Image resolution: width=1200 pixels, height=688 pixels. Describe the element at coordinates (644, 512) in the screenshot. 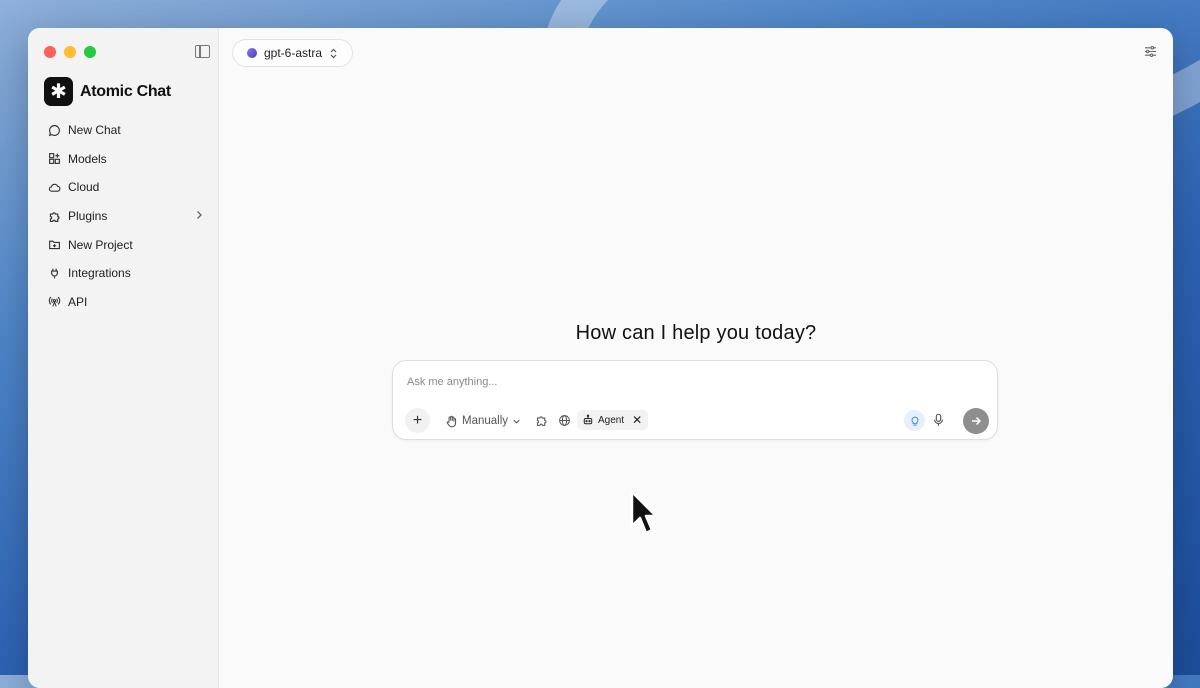

I see `mouse-pointer-icon` at that location.